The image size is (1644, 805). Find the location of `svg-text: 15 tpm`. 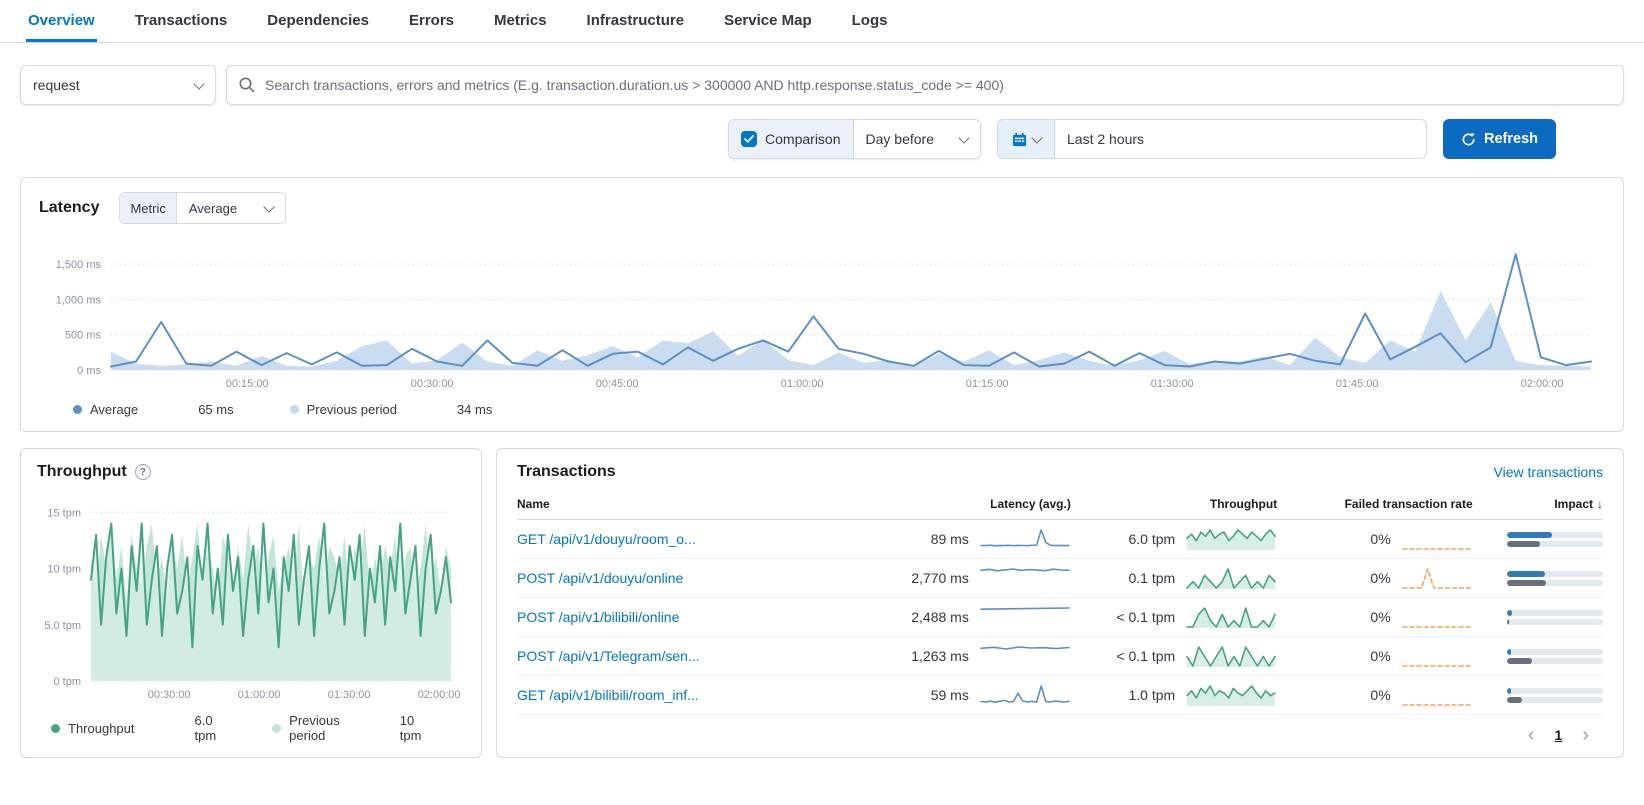

svg-text: 15 tpm is located at coordinates (64, 513).